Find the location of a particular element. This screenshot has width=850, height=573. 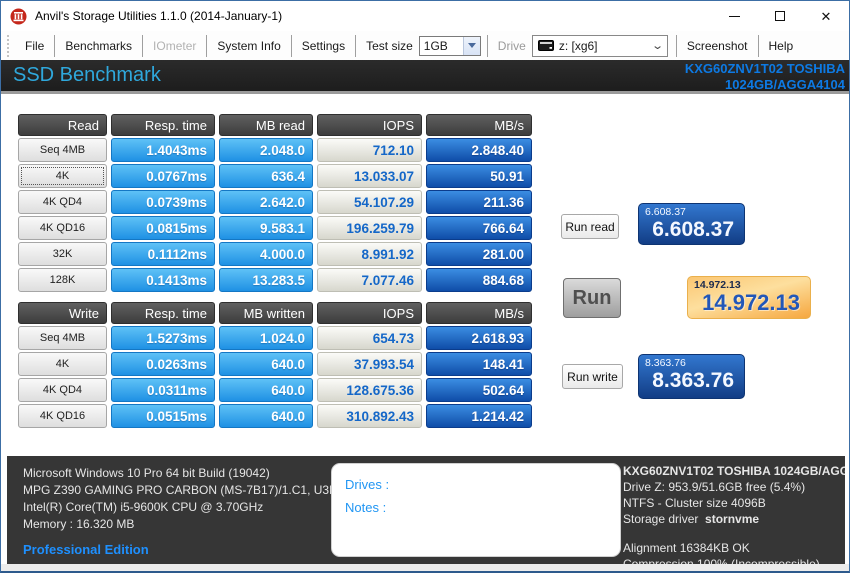

iops-cell: 128.675.36 is located at coordinates (369, 390).